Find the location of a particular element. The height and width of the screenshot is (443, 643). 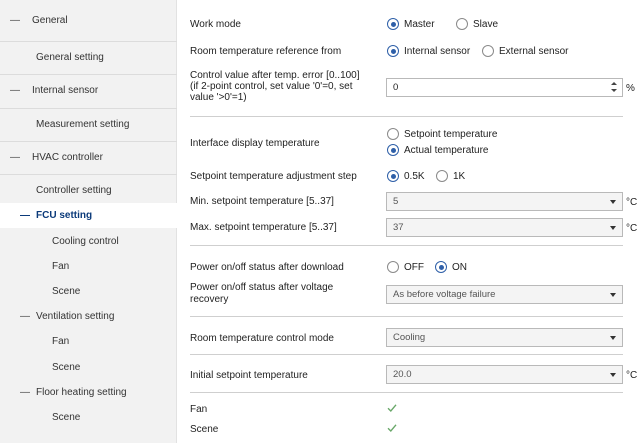

radio-label: Actual temperature is located at coordinates (446, 150).